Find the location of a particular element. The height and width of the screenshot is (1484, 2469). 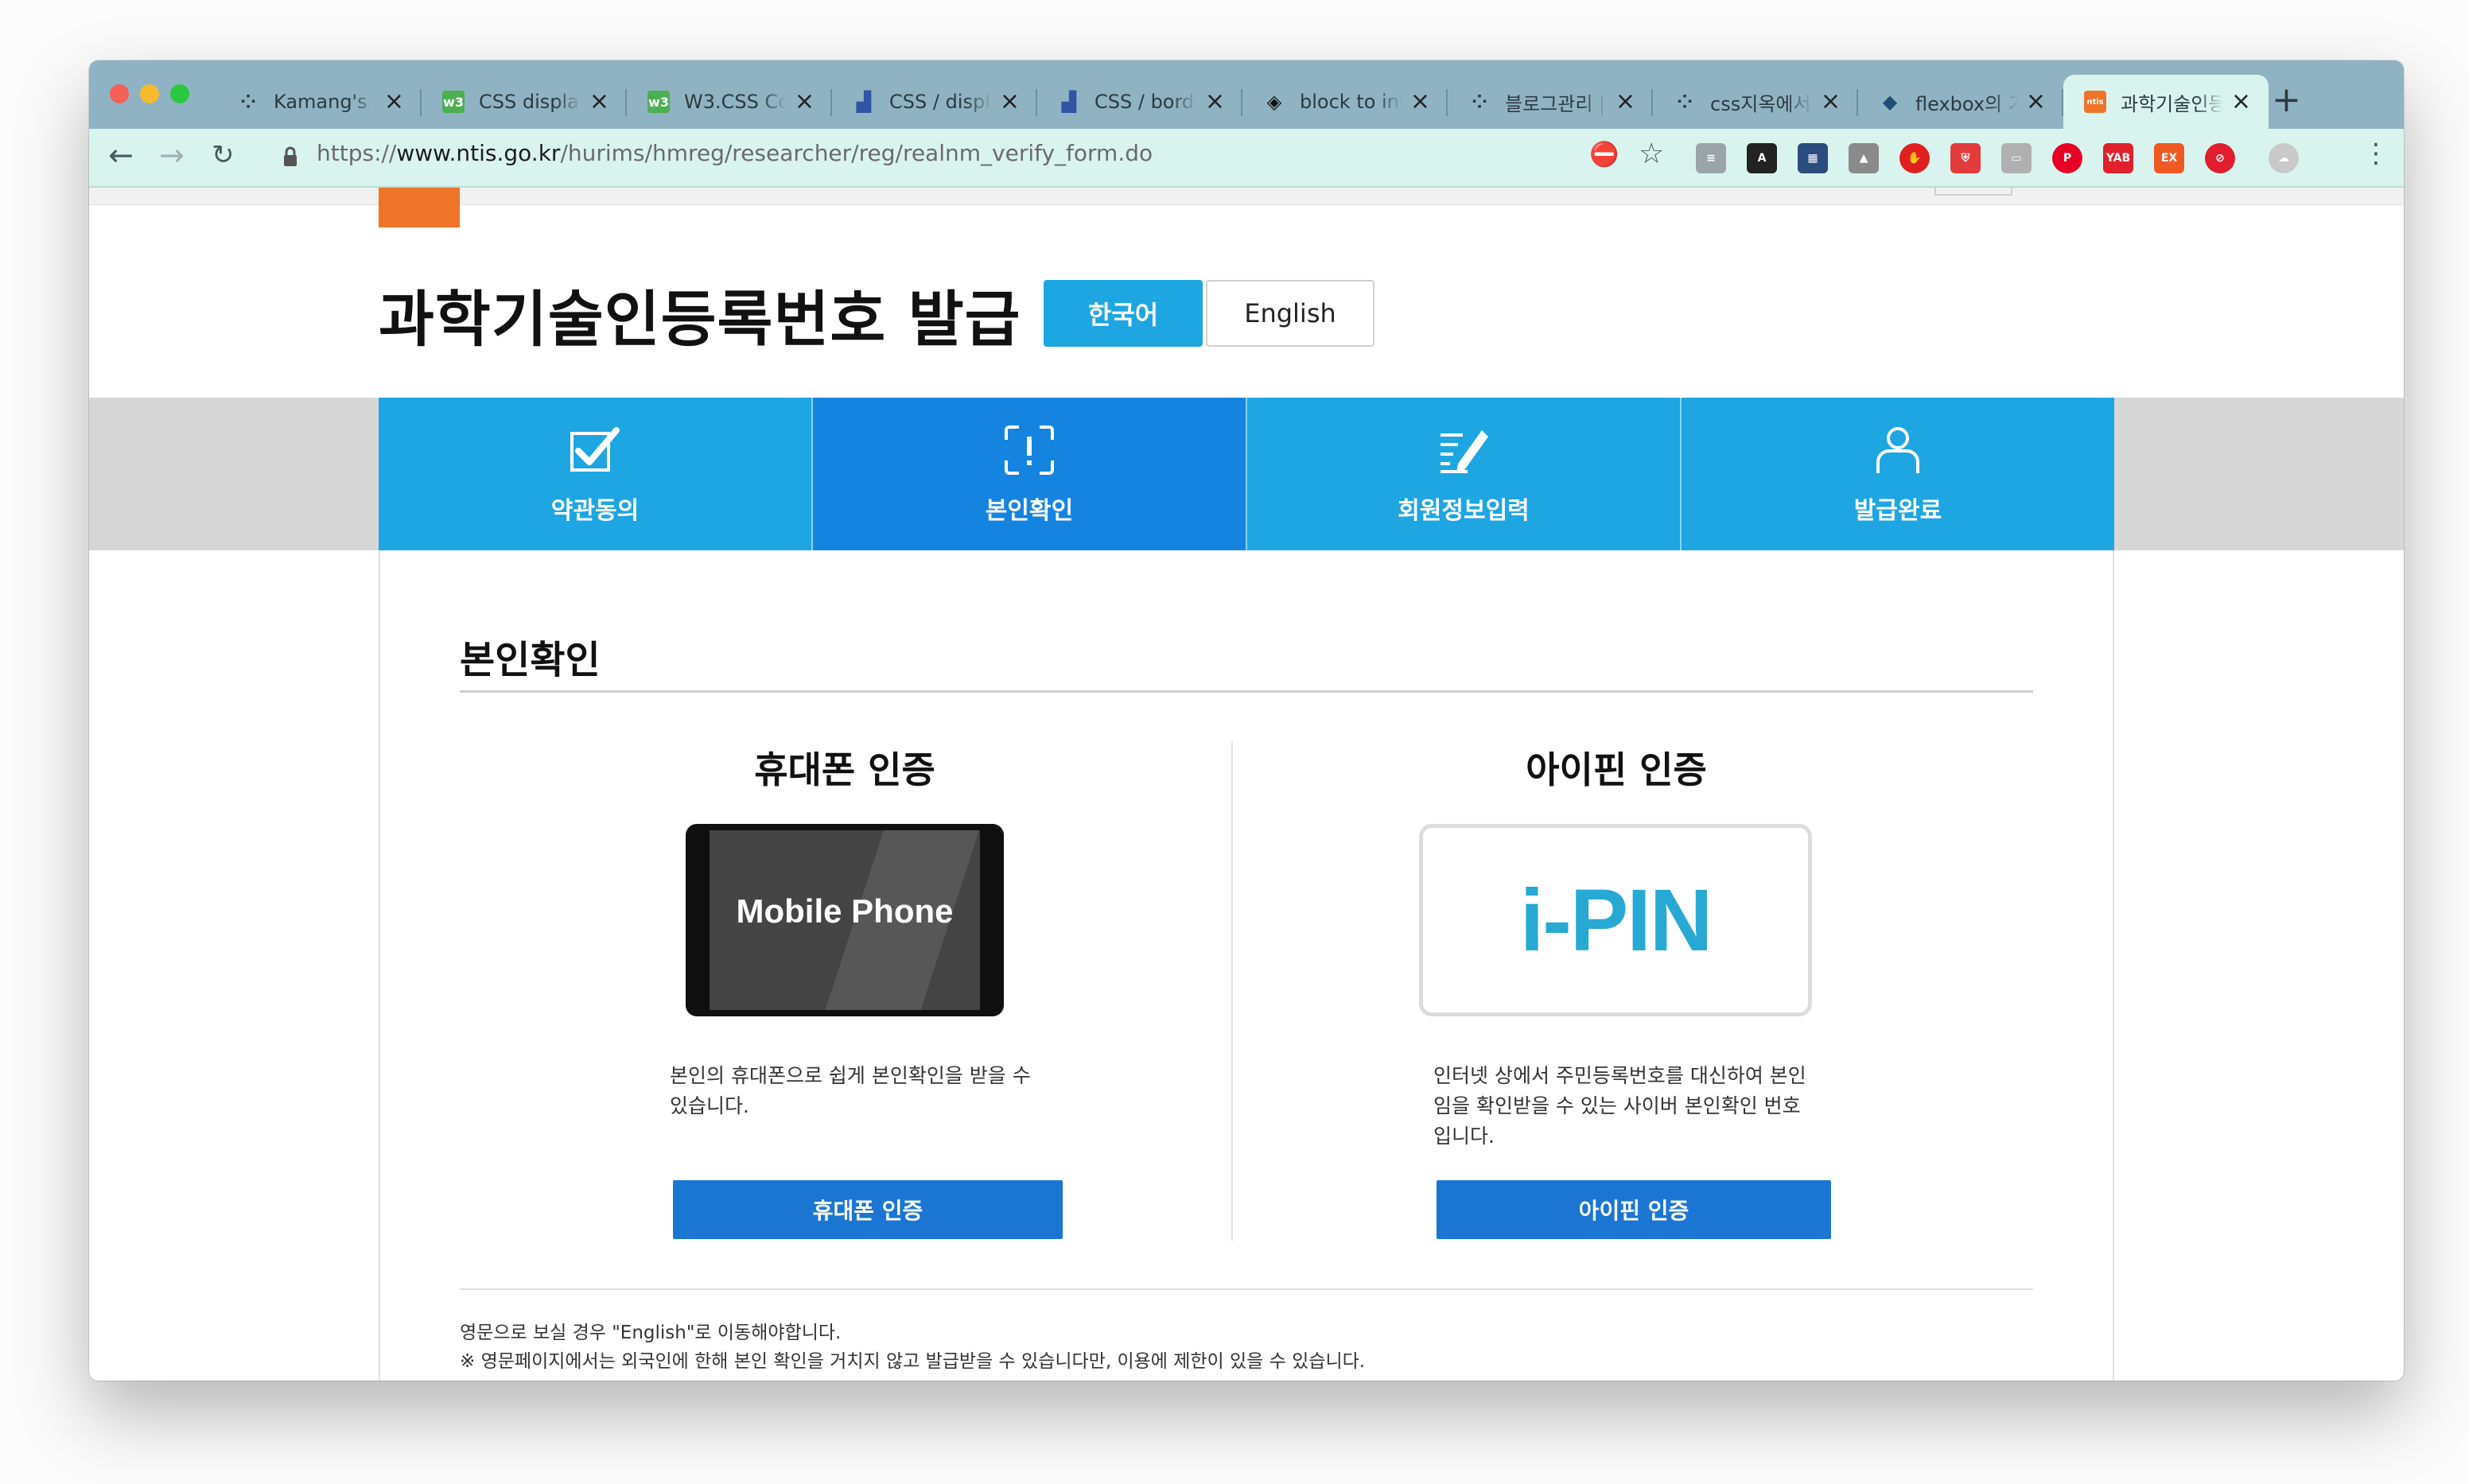

tab-title: 블로그관리 | is located at coordinates (1555, 104).